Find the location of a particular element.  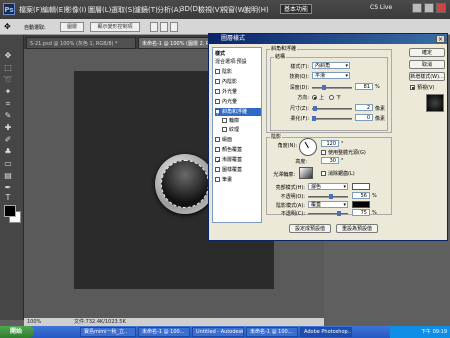

preview-checkbox is located at coordinates (412, 87).